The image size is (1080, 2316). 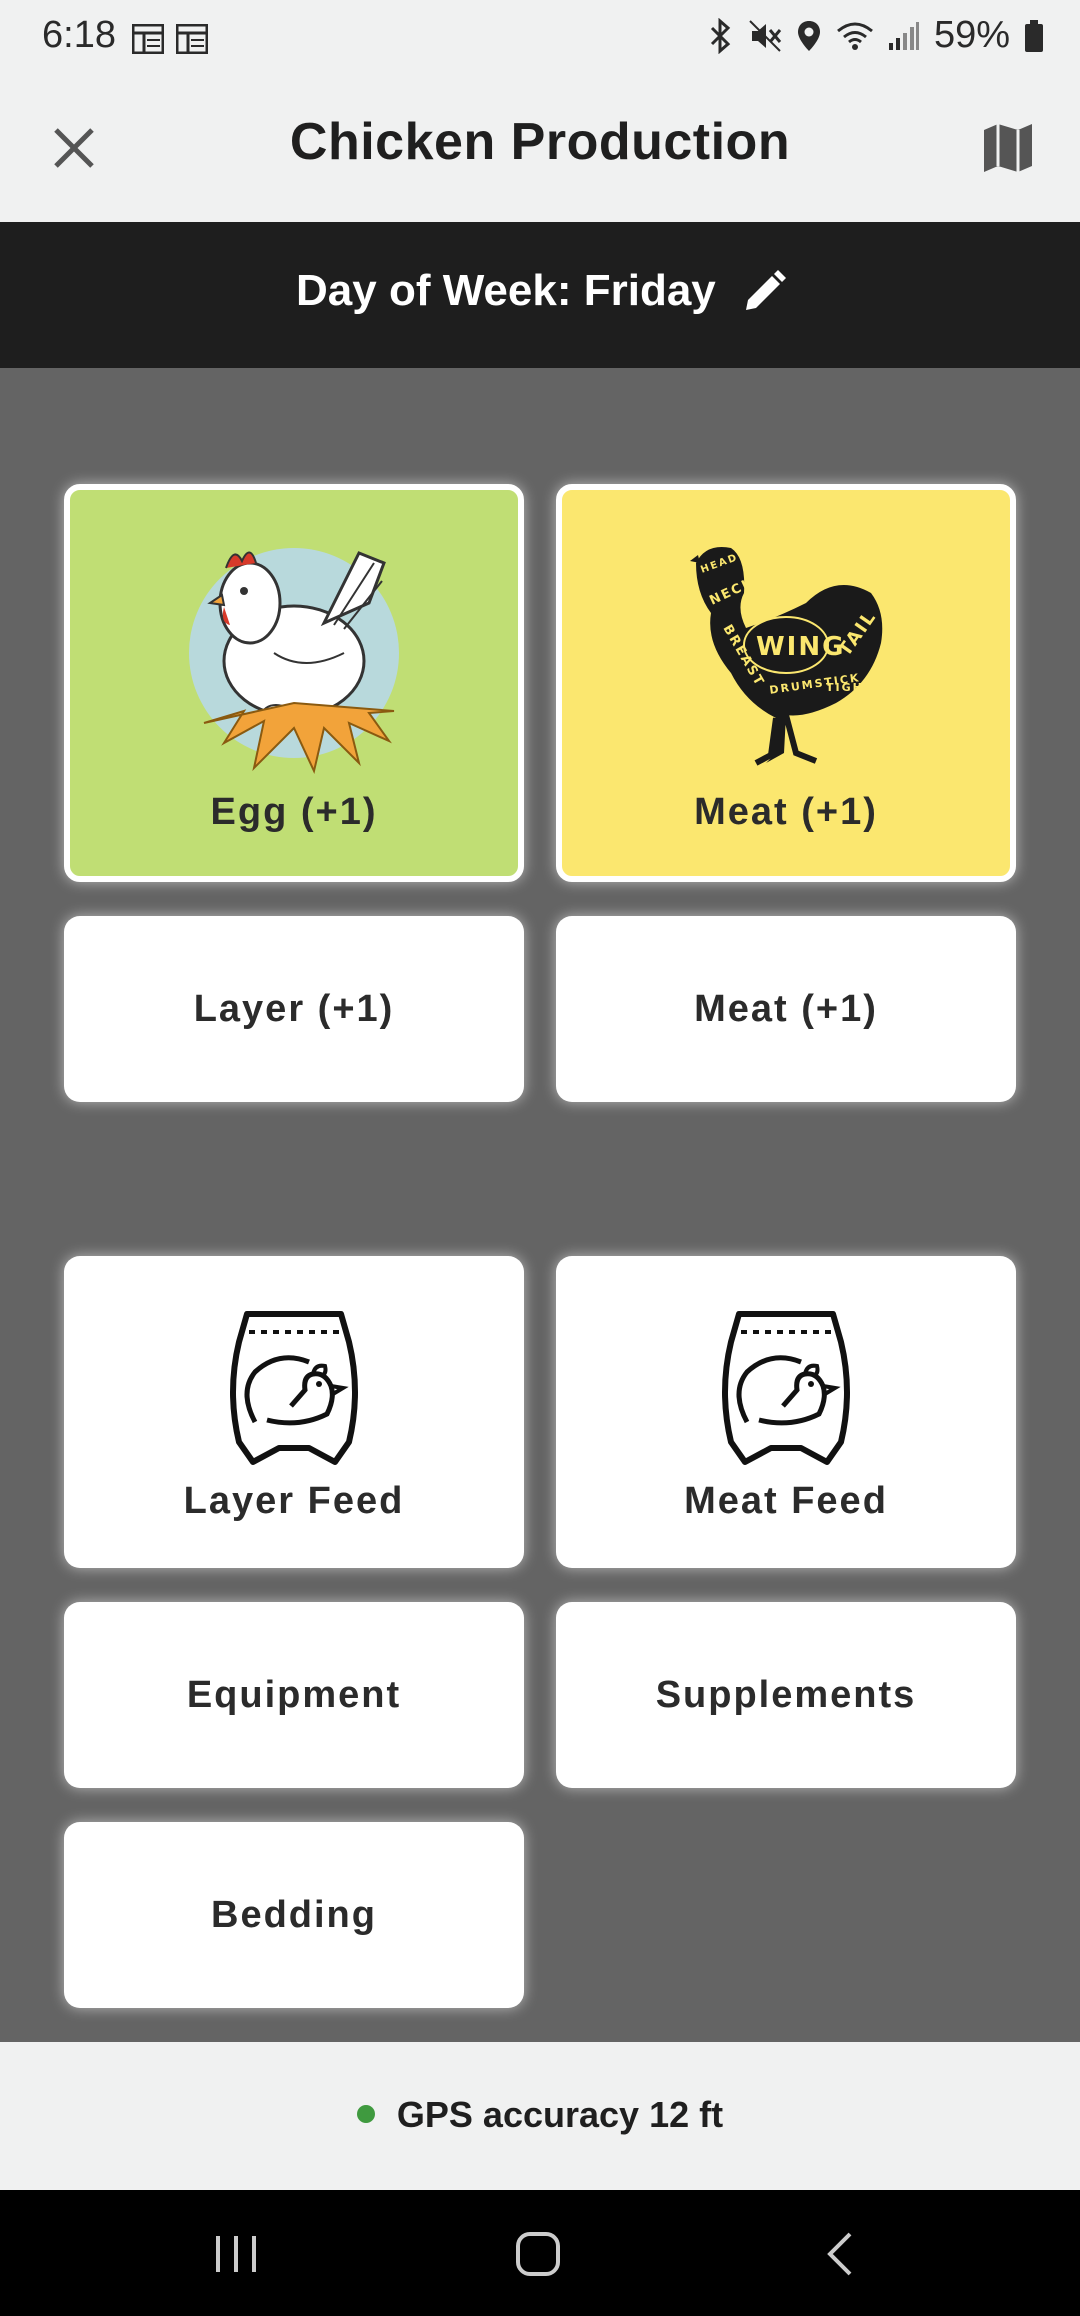 I want to click on day-of-week-bar: Day of Week: Friday, so click(x=540, y=295).